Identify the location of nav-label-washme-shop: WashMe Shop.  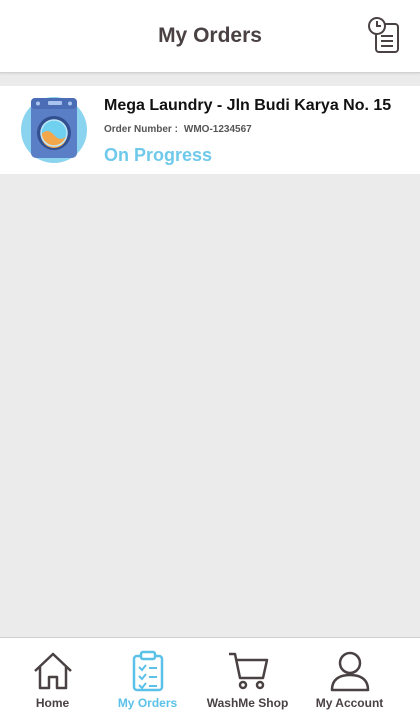
(247, 703).